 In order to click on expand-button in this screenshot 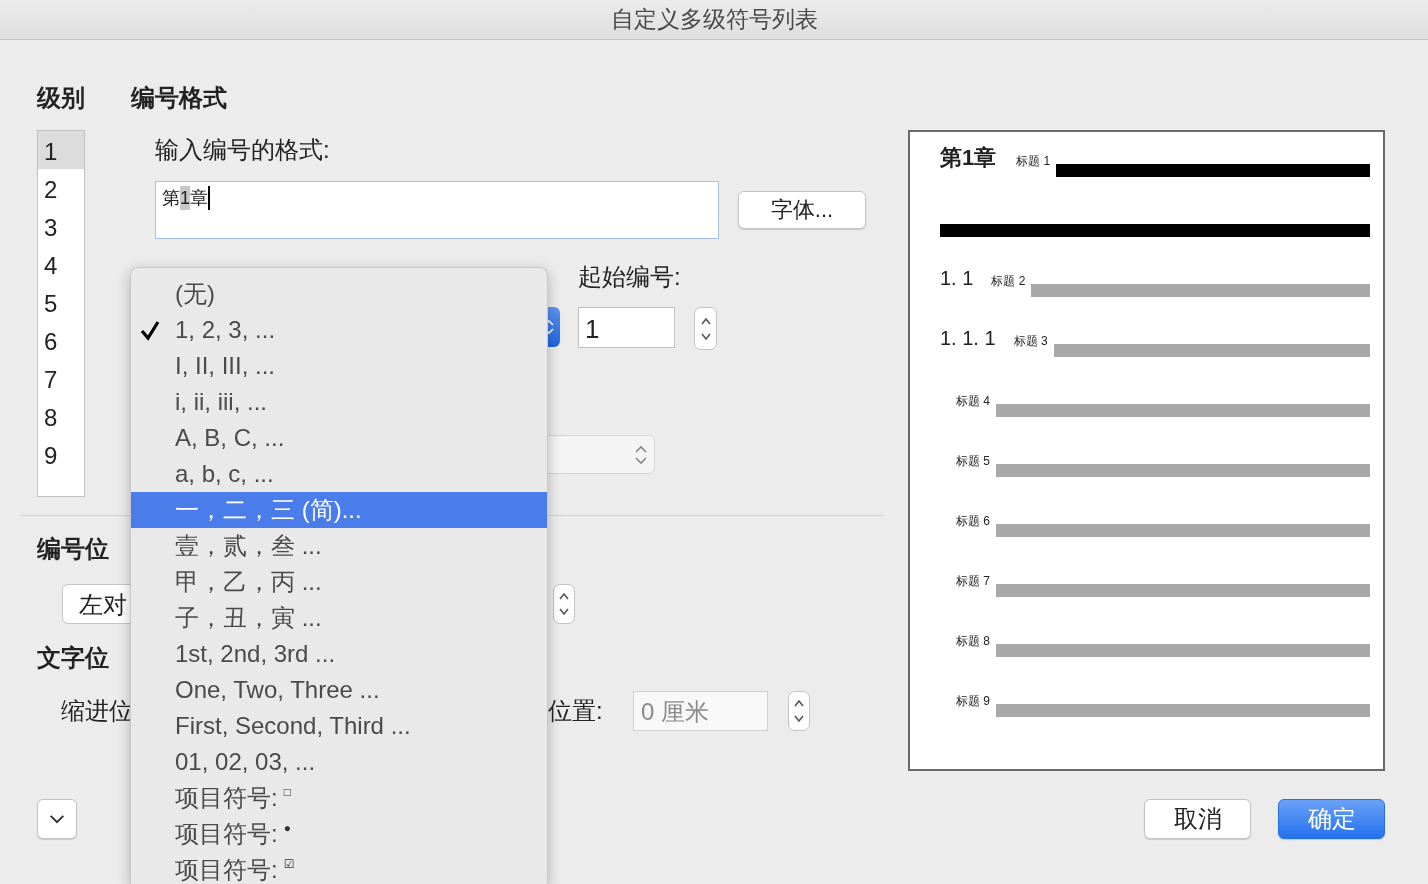, I will do `click(57, 819)`.